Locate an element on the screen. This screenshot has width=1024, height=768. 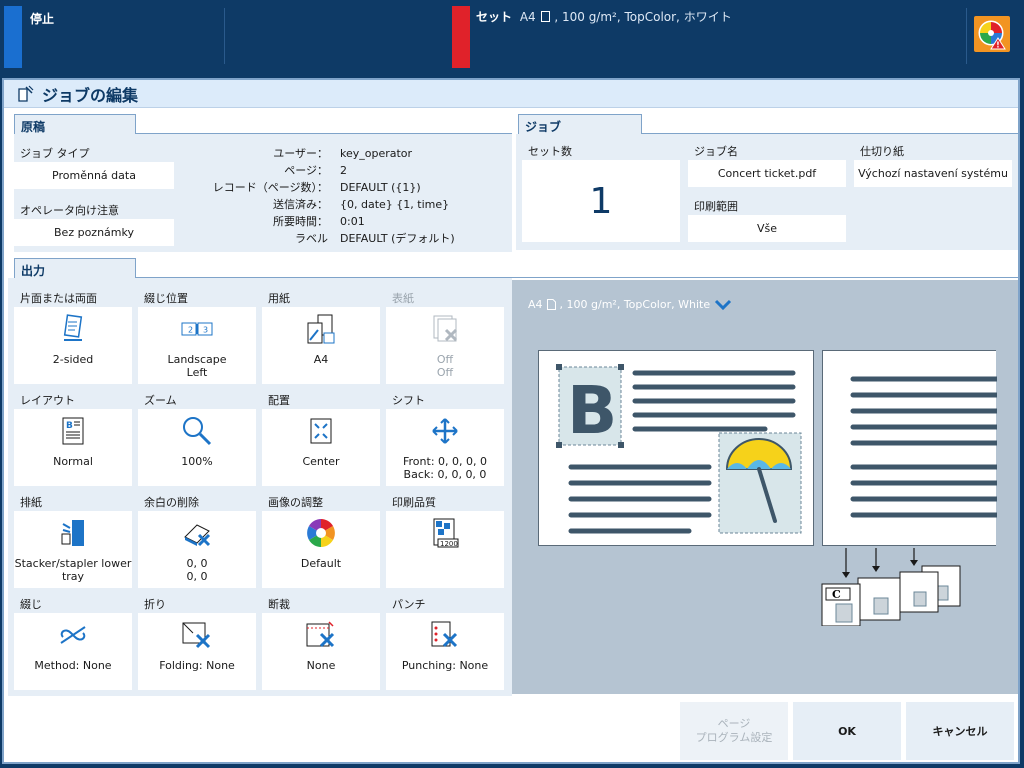
sets-label: セット数 is located at coordinates (601, 149).